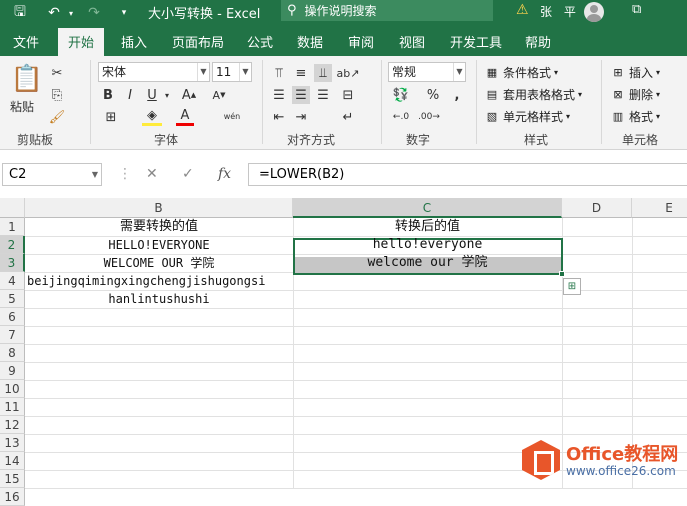 The image size is (687, 506). What do you see at coordinates (279, 73) in the screenshot?
I see `top-align-icon: ⫪` at bounding box center [279, 73].